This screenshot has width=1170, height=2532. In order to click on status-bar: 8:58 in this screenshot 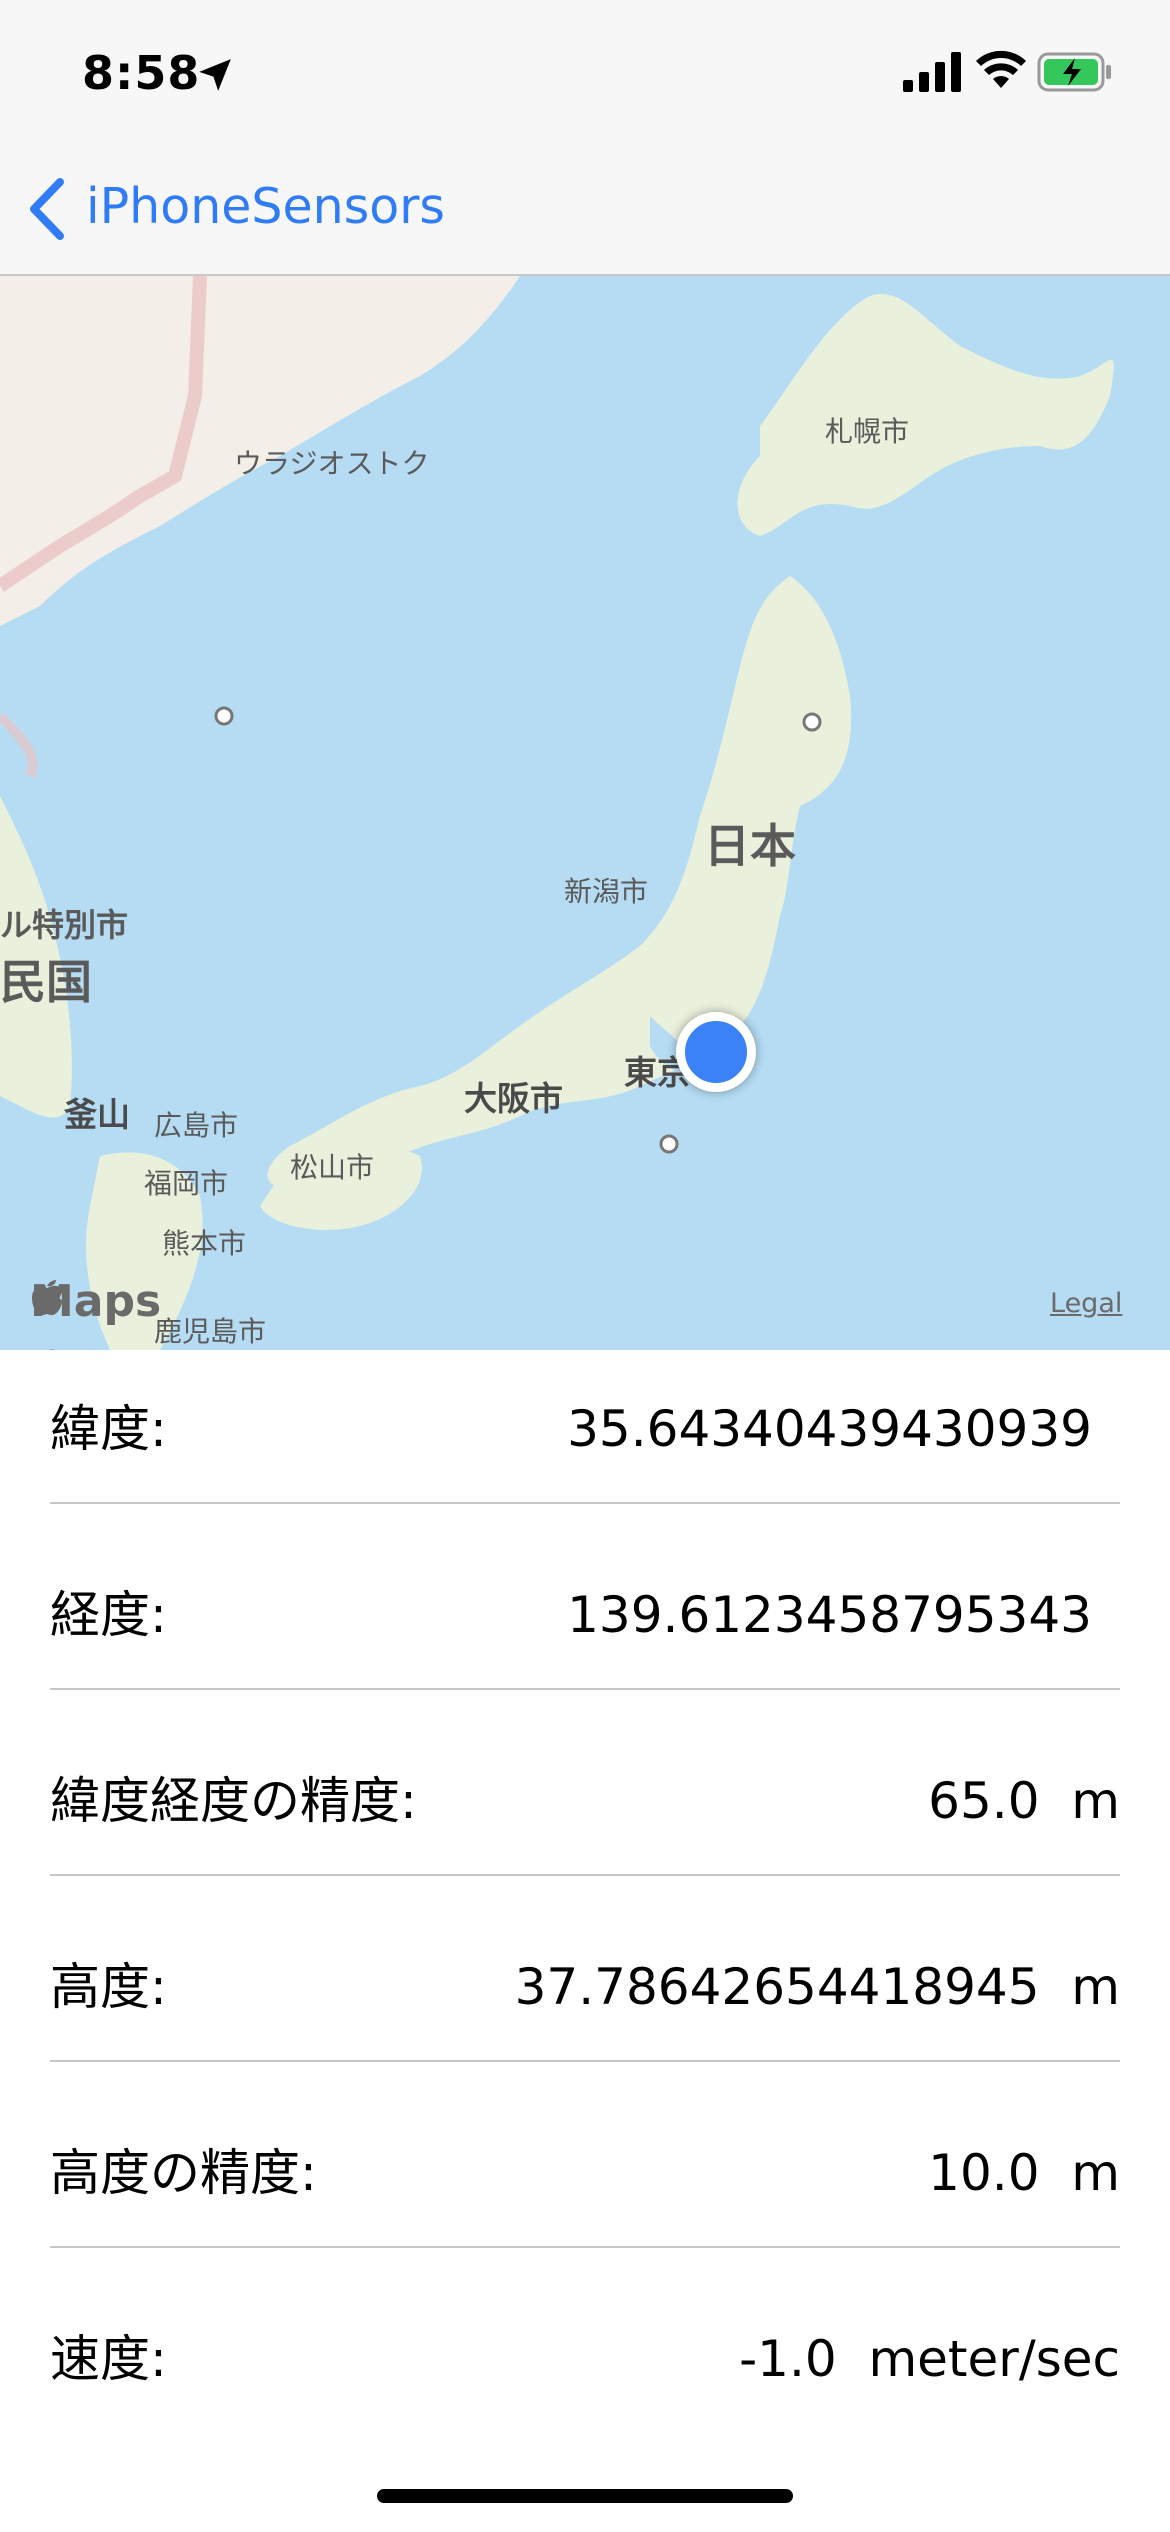, I will do `click(585, 75)`.